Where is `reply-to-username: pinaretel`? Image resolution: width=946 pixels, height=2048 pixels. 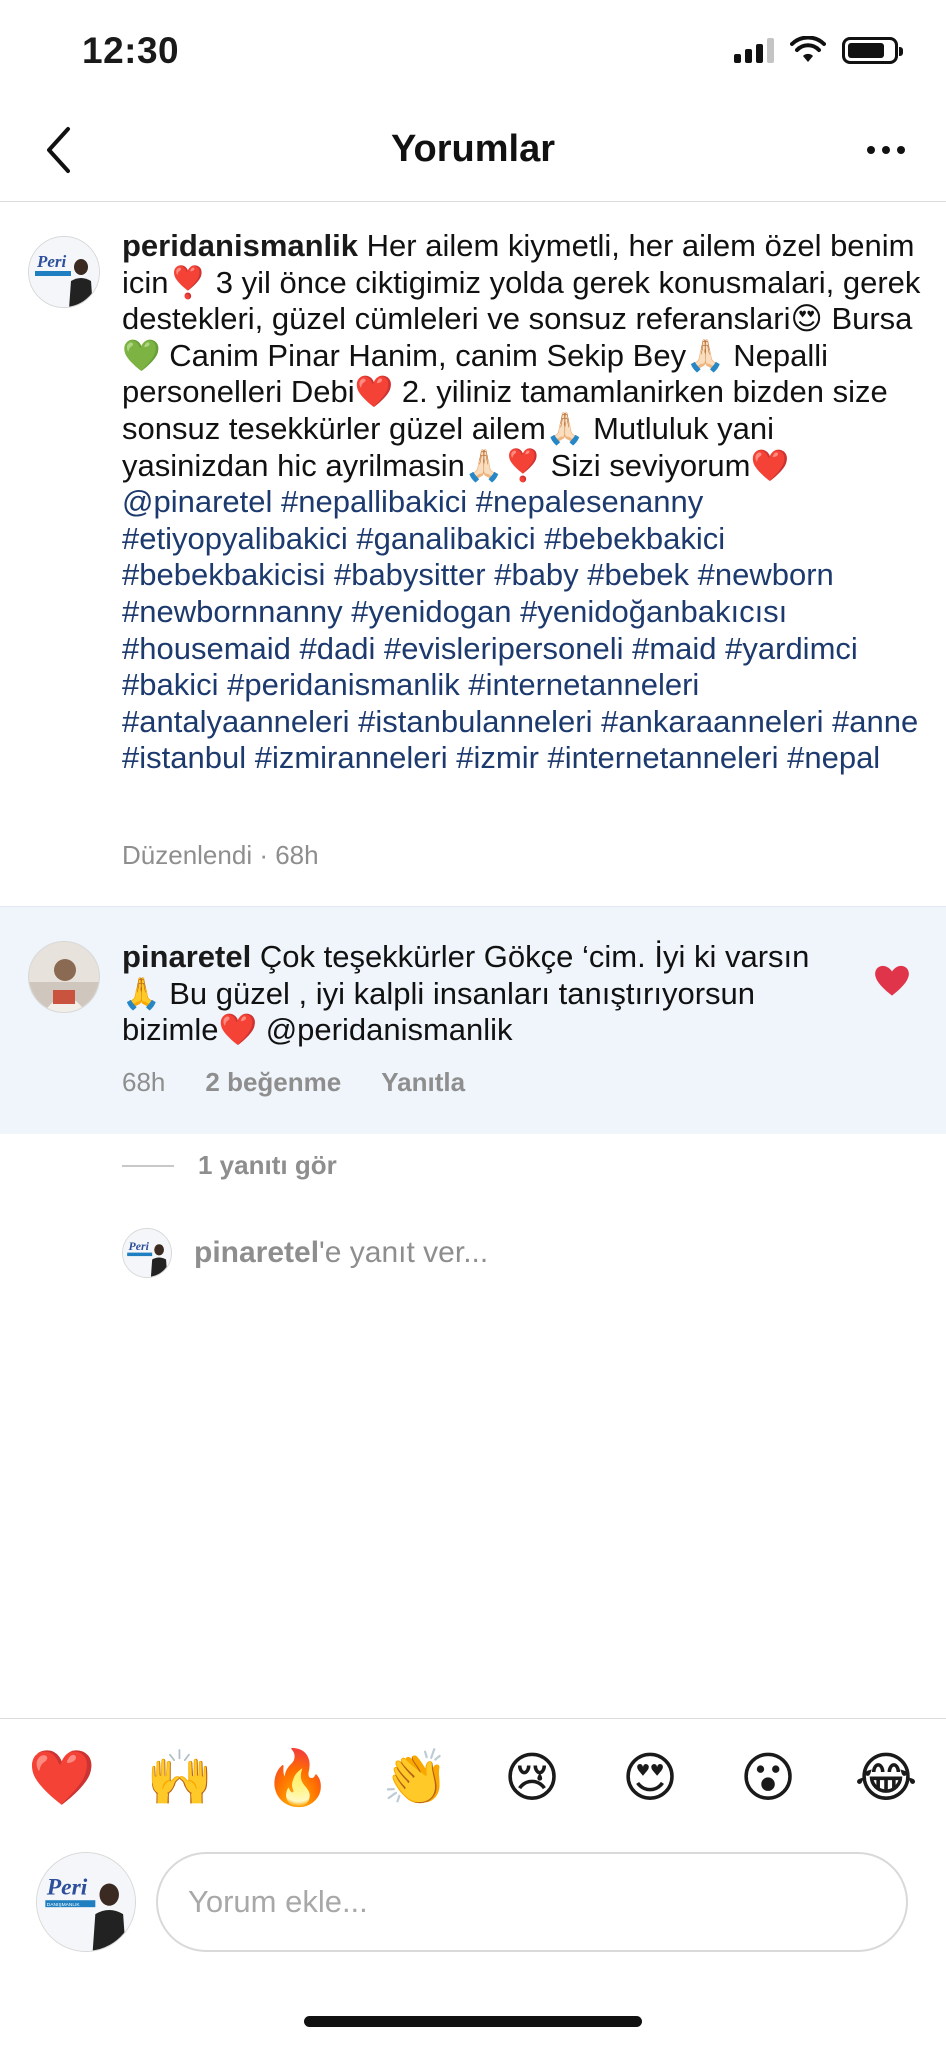
reply-to-username: pinaretel is located at coordinates (257, 1252).